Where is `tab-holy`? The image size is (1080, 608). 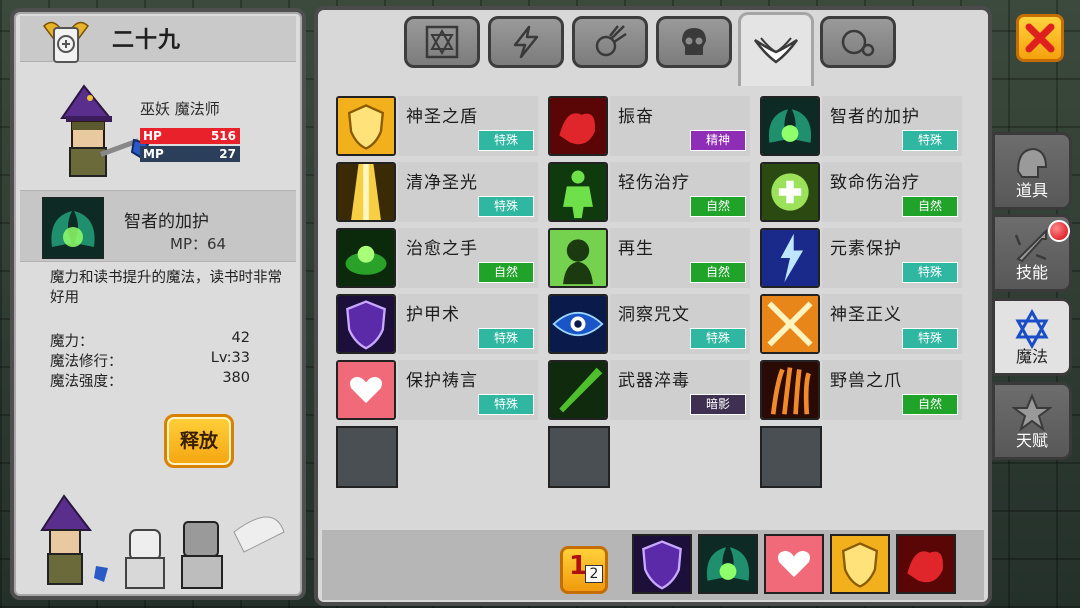 tab-holy is located at coordinates (442, 42).